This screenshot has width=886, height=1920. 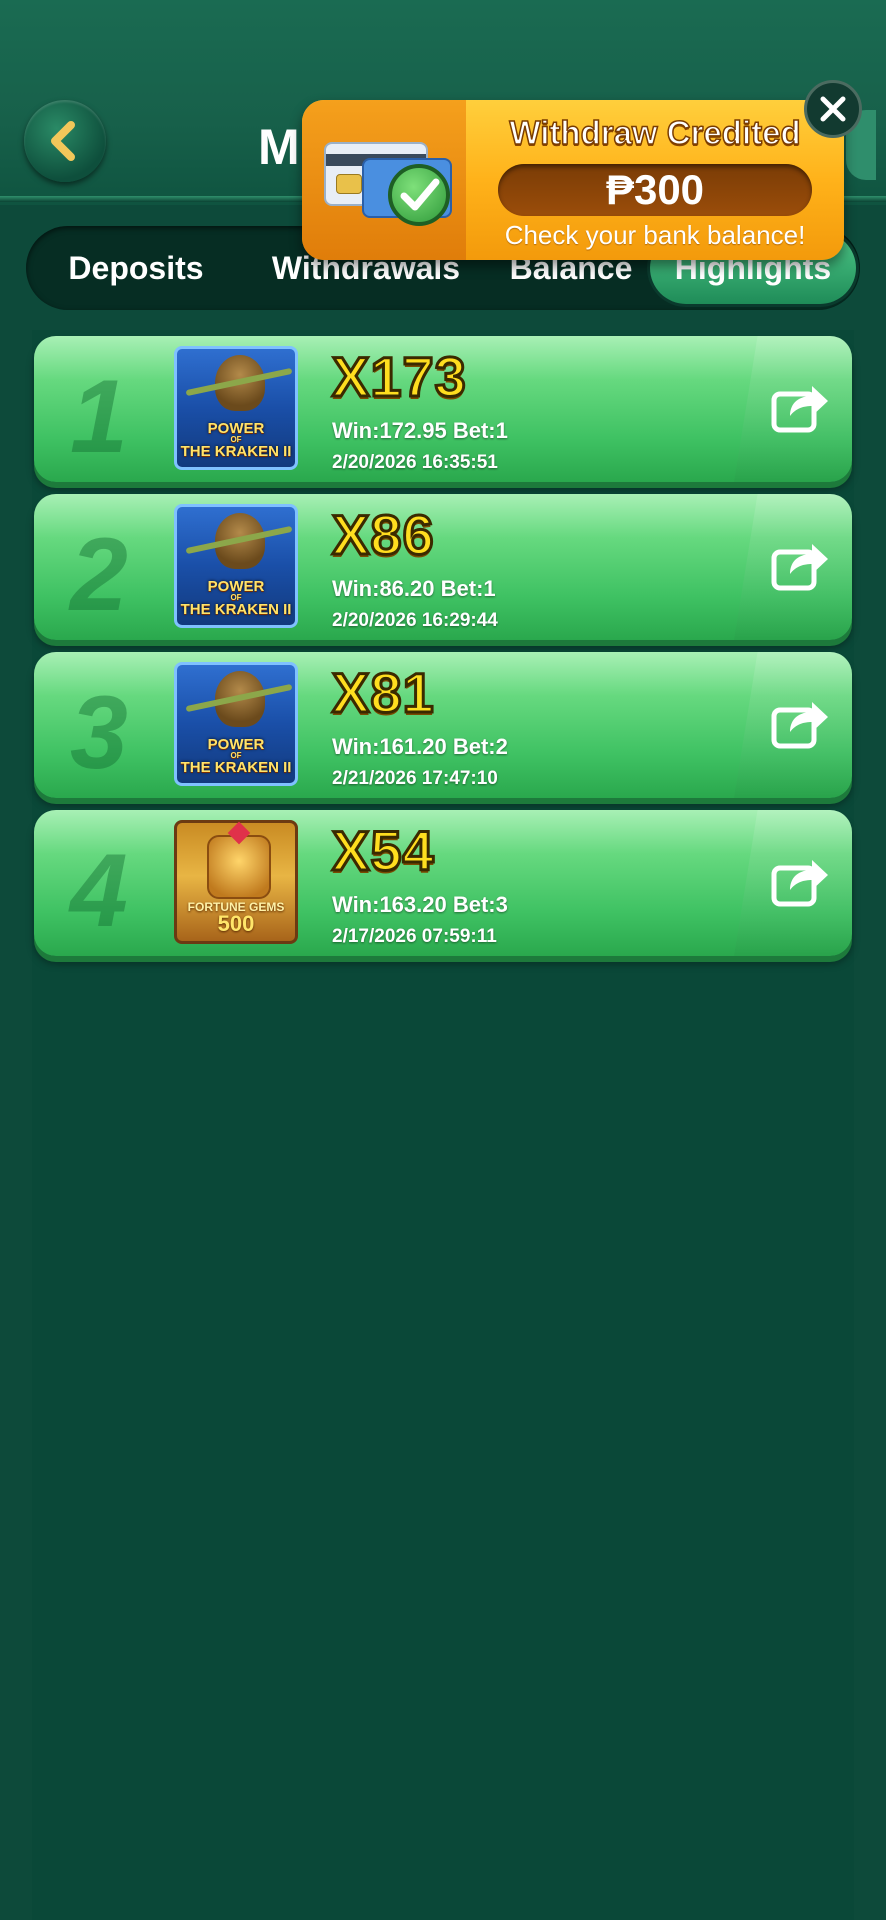 I want to click on check-circle-icon, so click(x=419, y=195).